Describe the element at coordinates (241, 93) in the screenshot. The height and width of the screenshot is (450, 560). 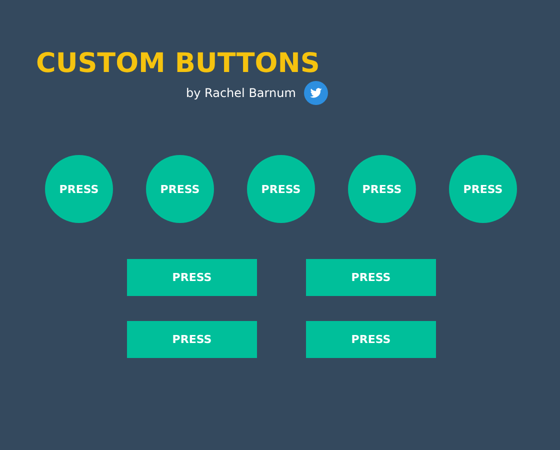
I see `author-byline: by Rachel Barnum` at that location.